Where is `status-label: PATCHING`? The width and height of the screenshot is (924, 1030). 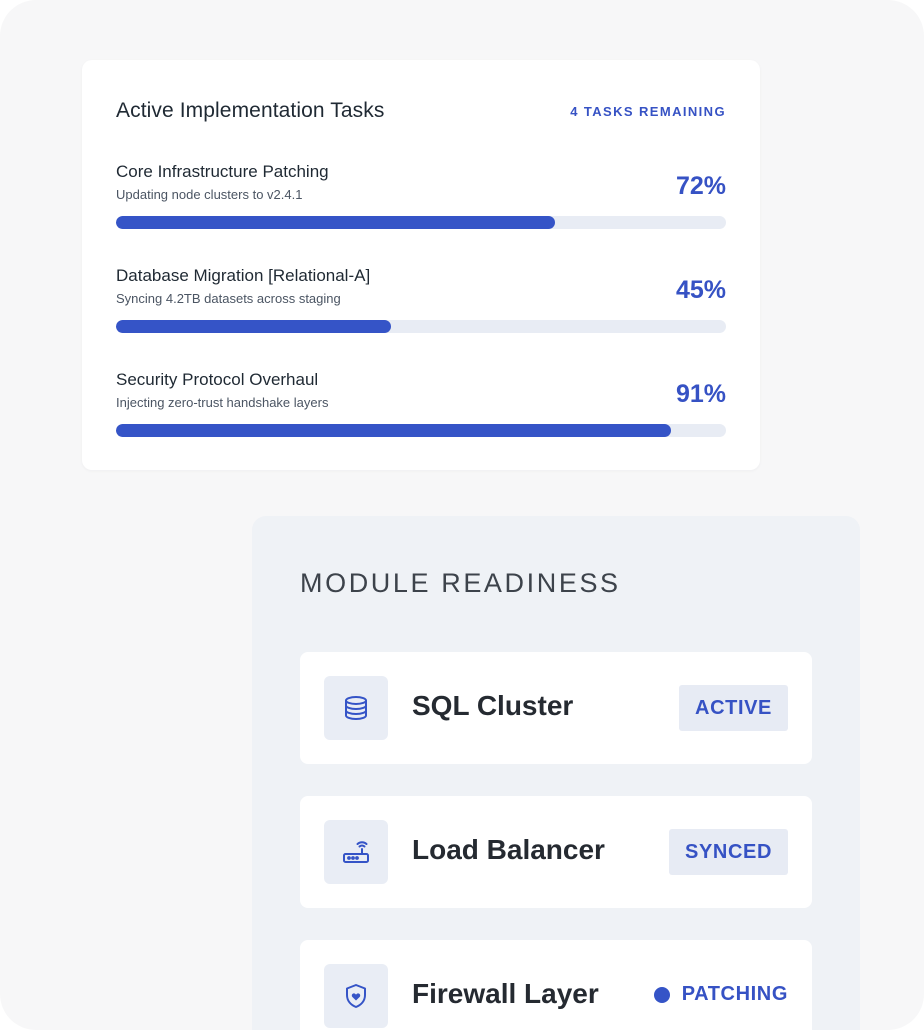 status-label: PATCHING is located at coordinates (734, 994).